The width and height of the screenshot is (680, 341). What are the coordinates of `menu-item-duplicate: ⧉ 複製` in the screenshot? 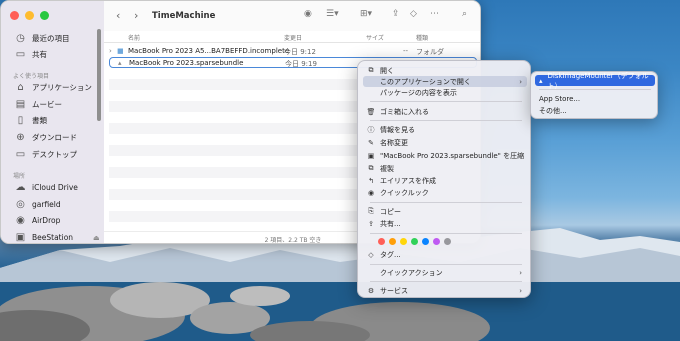 It's located at (445, 168).